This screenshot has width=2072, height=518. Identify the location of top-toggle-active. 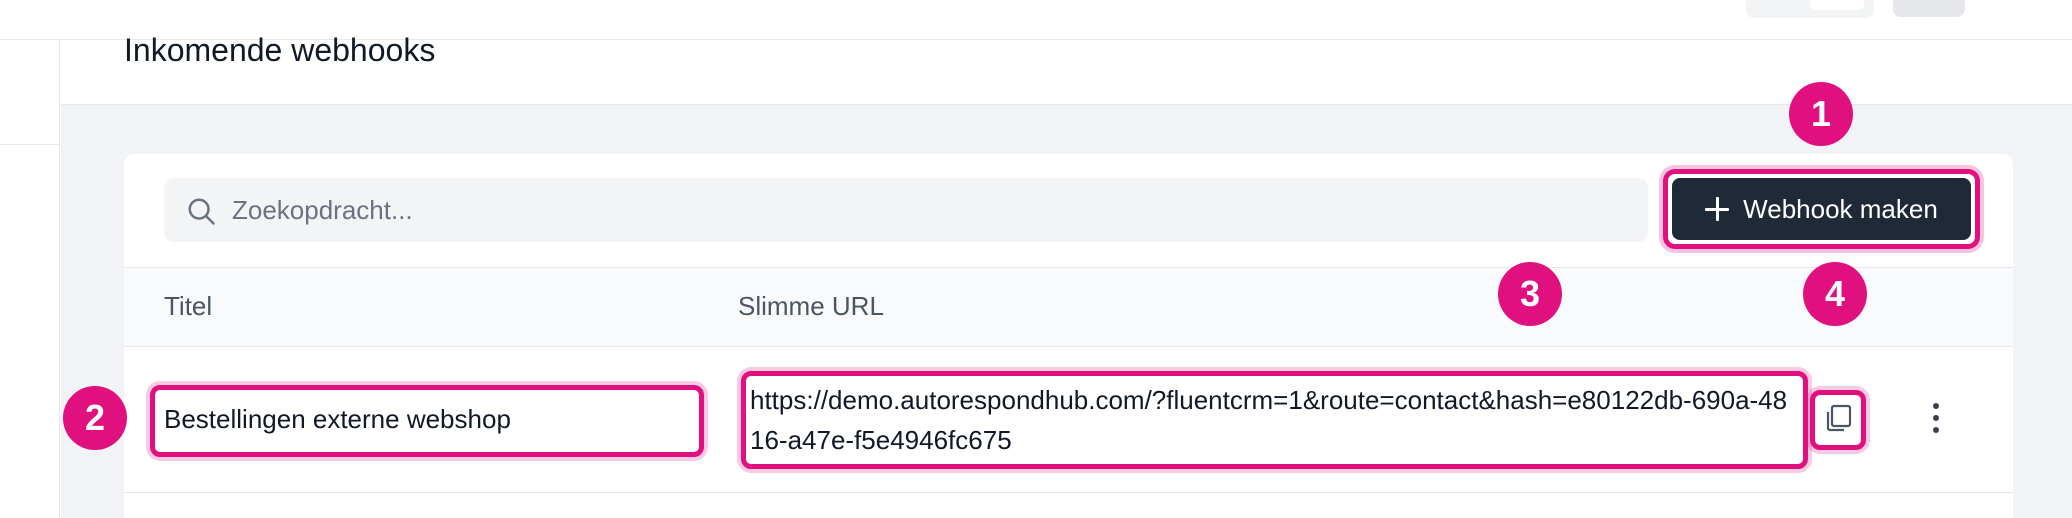
(1837, 5).